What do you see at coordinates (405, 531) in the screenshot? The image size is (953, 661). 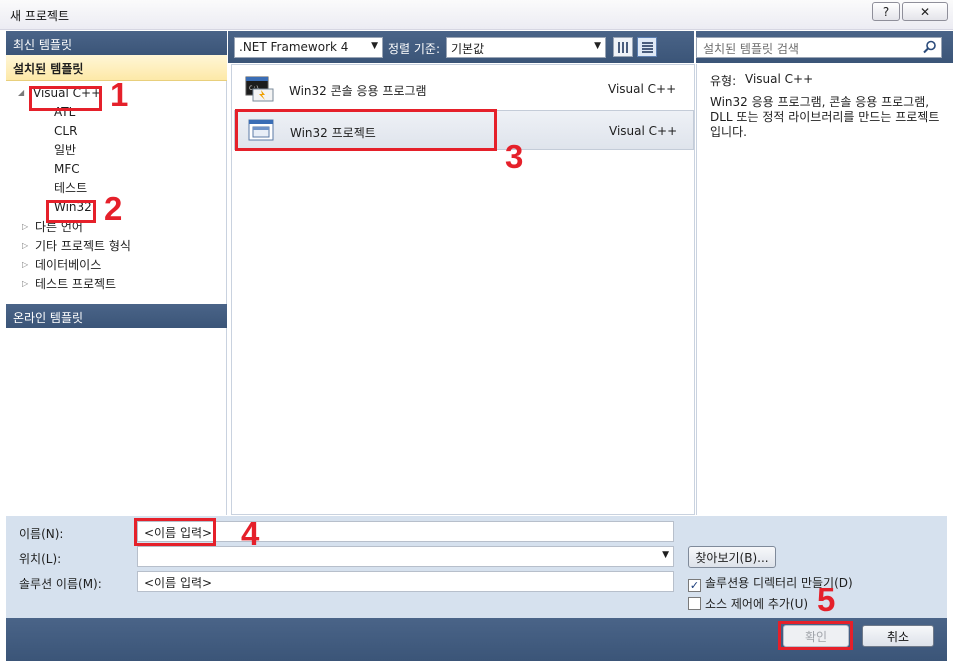 I see `name-input: <이름 입력>` at bounding box center [405, 531].